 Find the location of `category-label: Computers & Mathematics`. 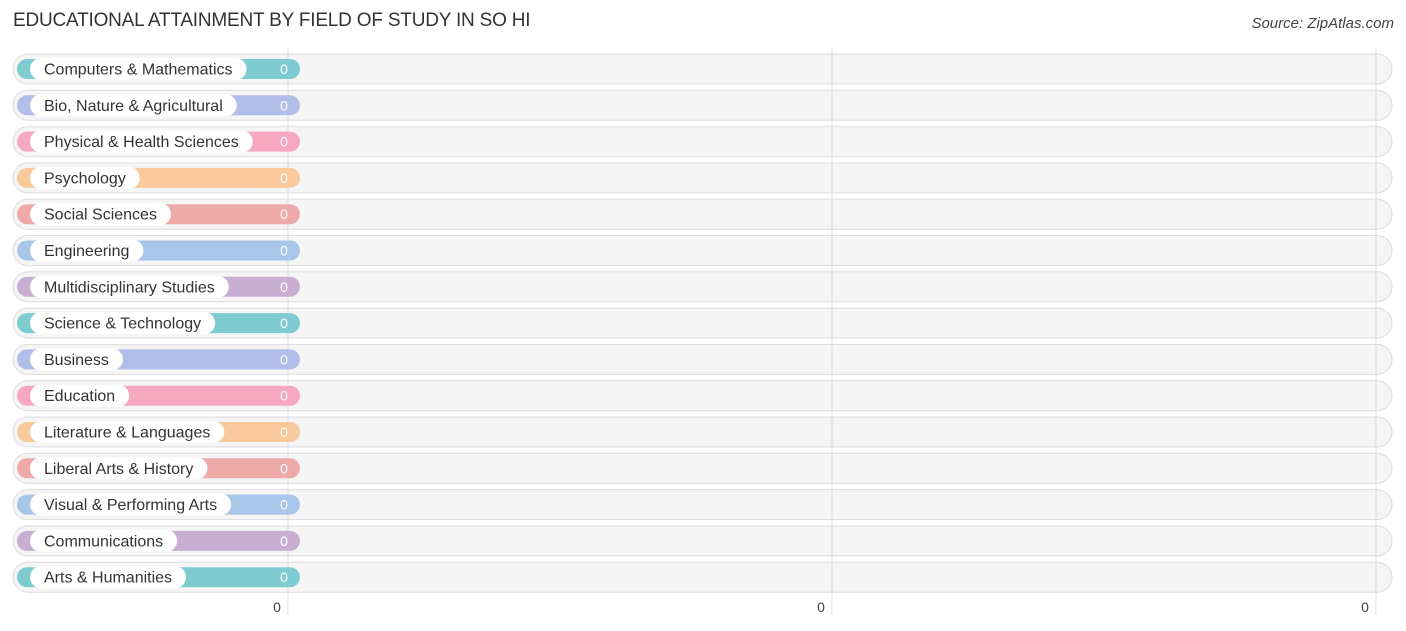

category-label: Computers & Mathematics is located at coordinates (138, 70).